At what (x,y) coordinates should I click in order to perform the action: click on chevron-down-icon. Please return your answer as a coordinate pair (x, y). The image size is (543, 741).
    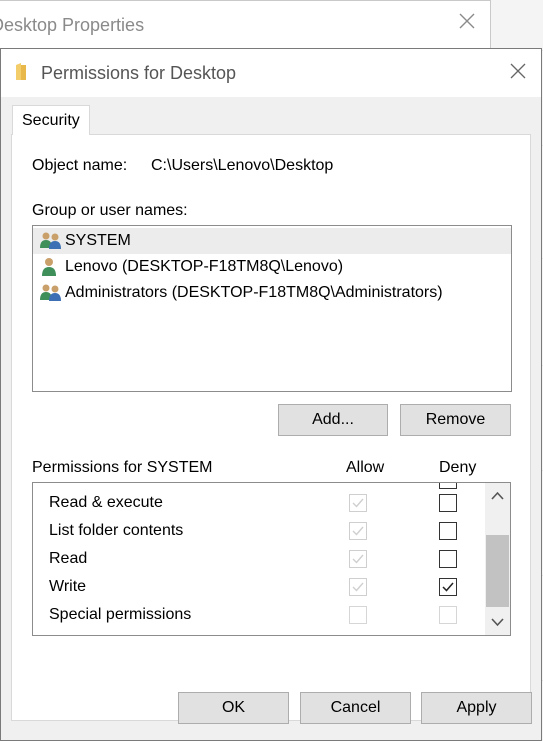
    Looking at the image, I should click on (497, 622).